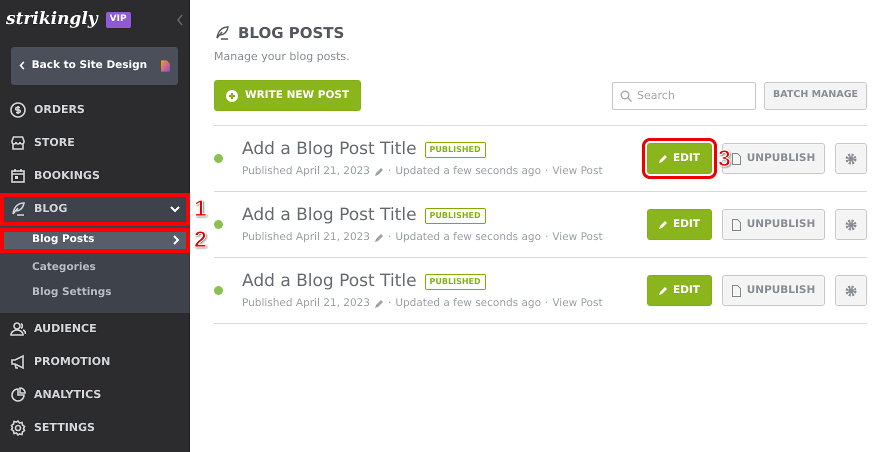 The width and height of the screenshot is (890, 452). Describe the element at coordinates (291, 33) in the screenshot. I see `page-title: BLOG POSTS` at that location.